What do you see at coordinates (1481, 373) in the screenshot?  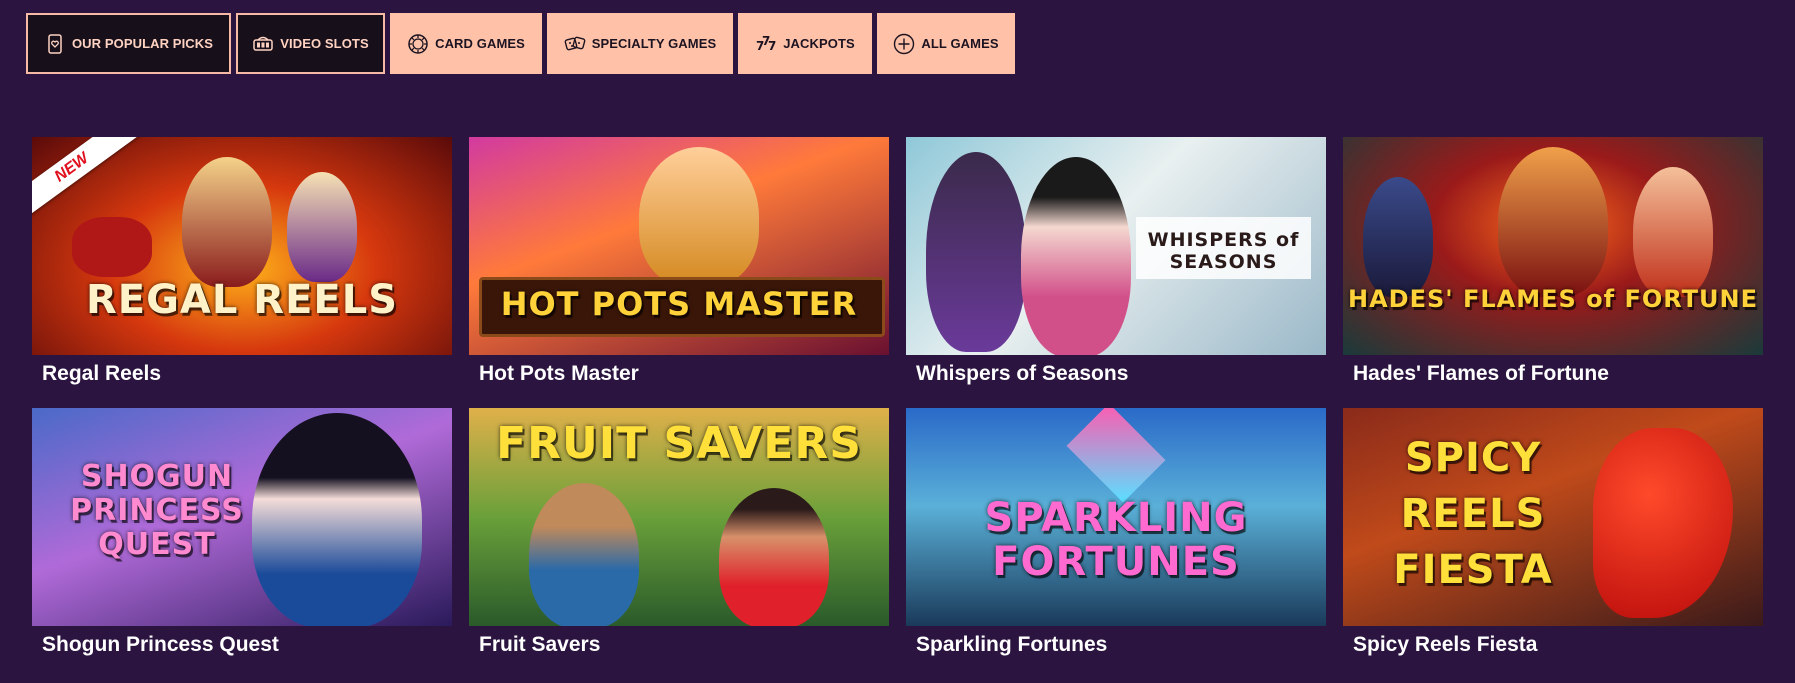 I see `game-title: Hades' Flames of Fortune` at bounding box center [1481, 373].